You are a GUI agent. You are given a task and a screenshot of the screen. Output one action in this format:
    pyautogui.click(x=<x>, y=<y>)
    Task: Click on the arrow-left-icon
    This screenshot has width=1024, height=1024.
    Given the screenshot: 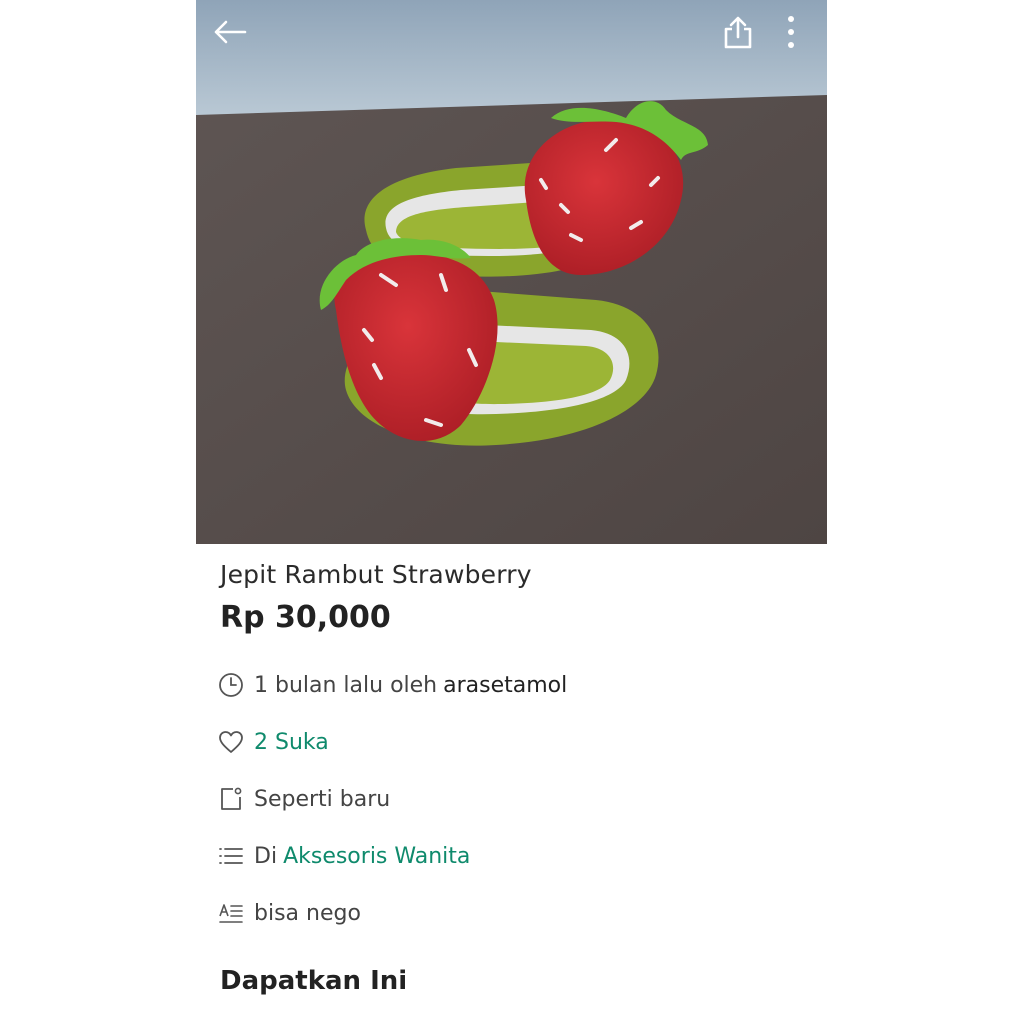 What is the action you would take?
    pyautogui.click(x=230, y=32)
    